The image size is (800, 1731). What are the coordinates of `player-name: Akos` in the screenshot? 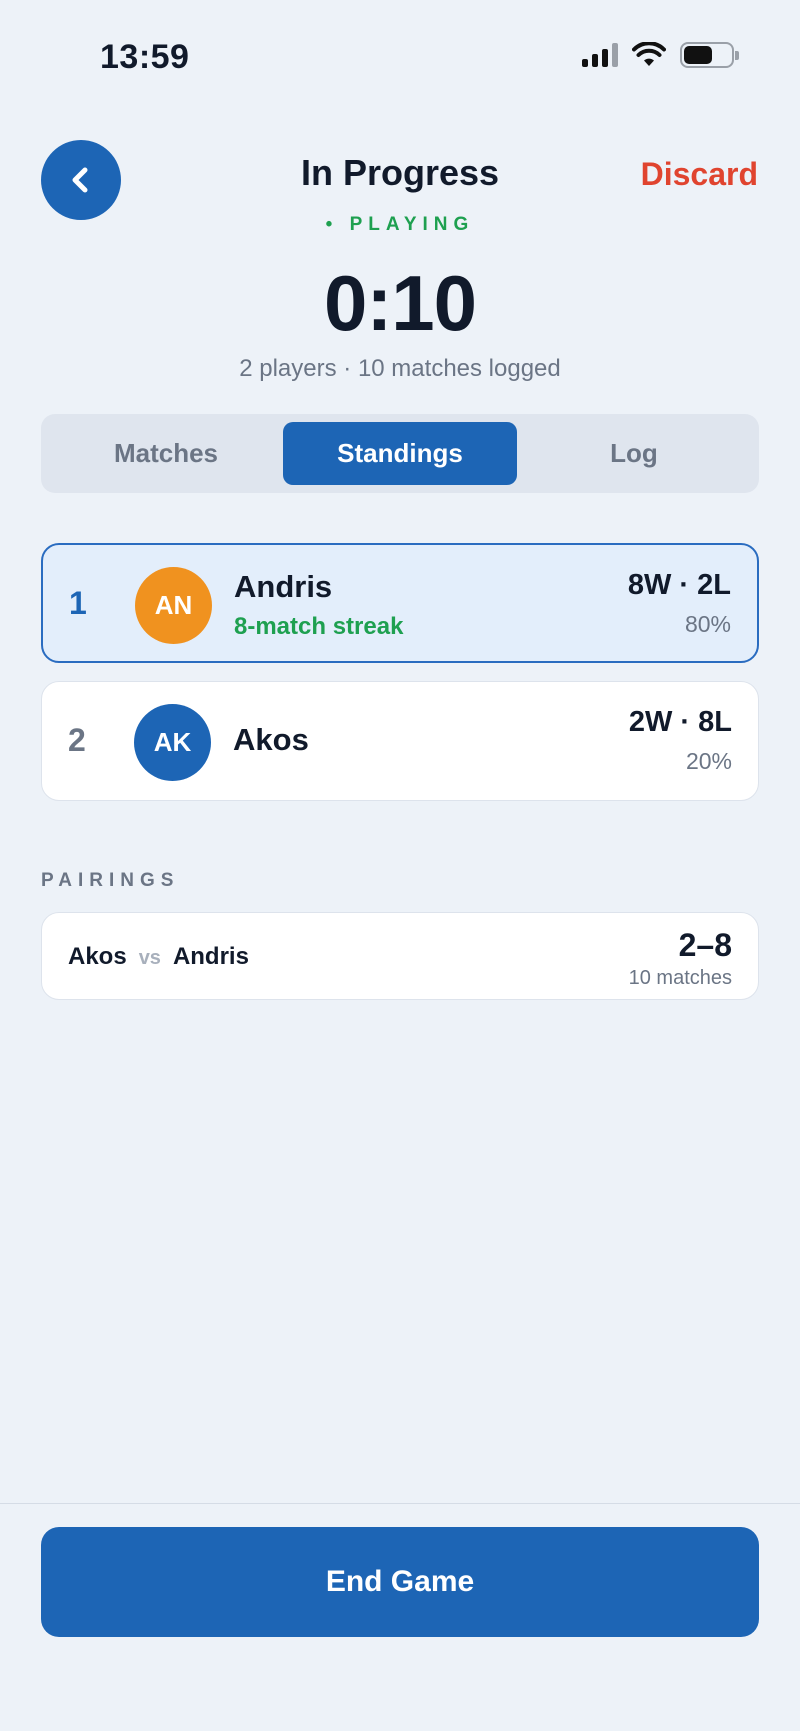 It's located at (271, 739).